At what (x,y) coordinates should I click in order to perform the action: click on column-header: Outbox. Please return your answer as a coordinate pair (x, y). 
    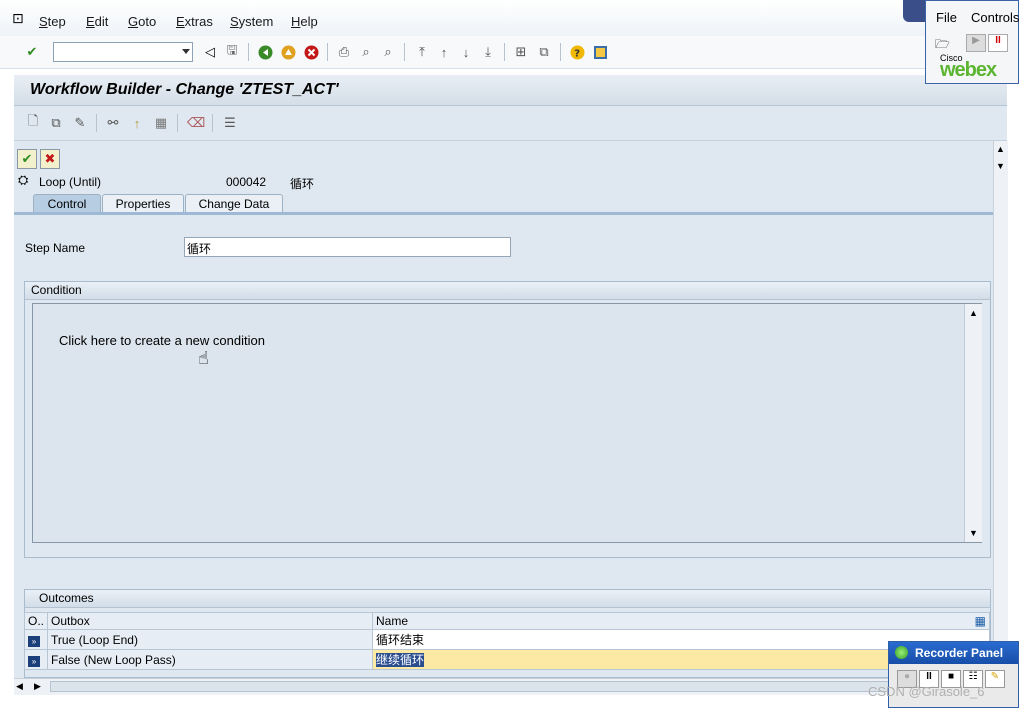
    Looking at the image, I should click on (210, 621).